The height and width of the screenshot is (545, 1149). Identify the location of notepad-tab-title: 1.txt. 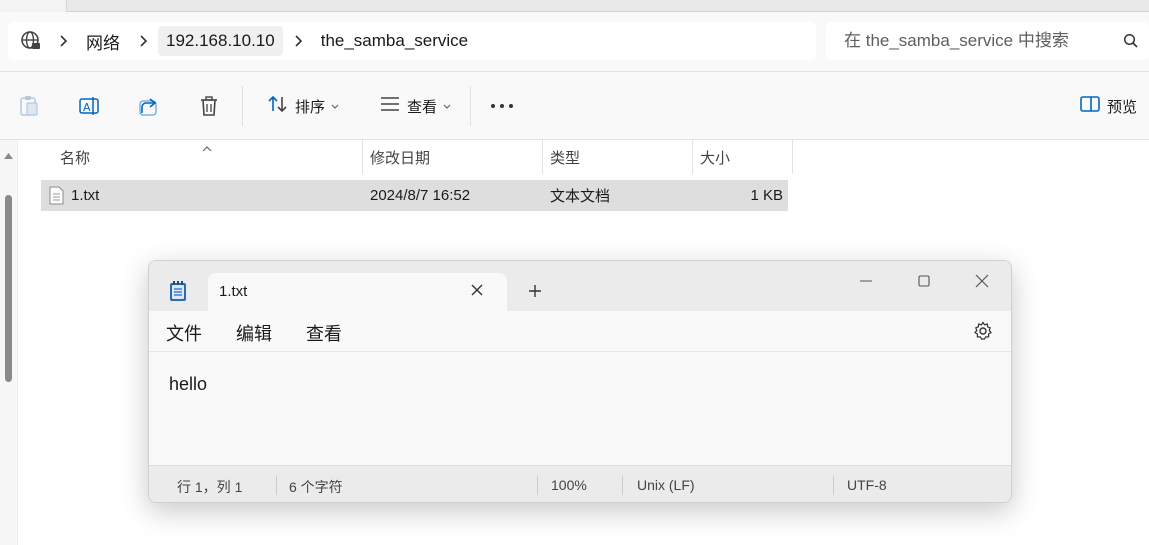
(233, 291).